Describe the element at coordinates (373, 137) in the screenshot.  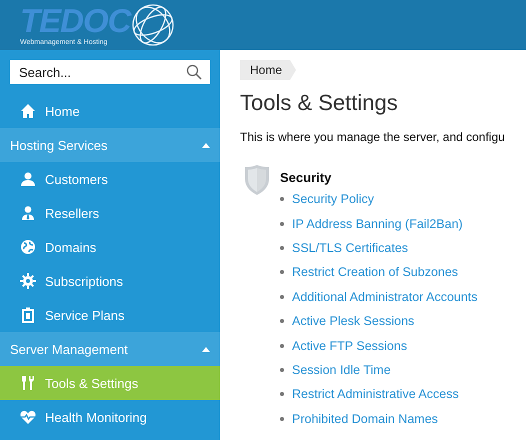
I see `page-description: This is where you manage the server, and configu` at that location.